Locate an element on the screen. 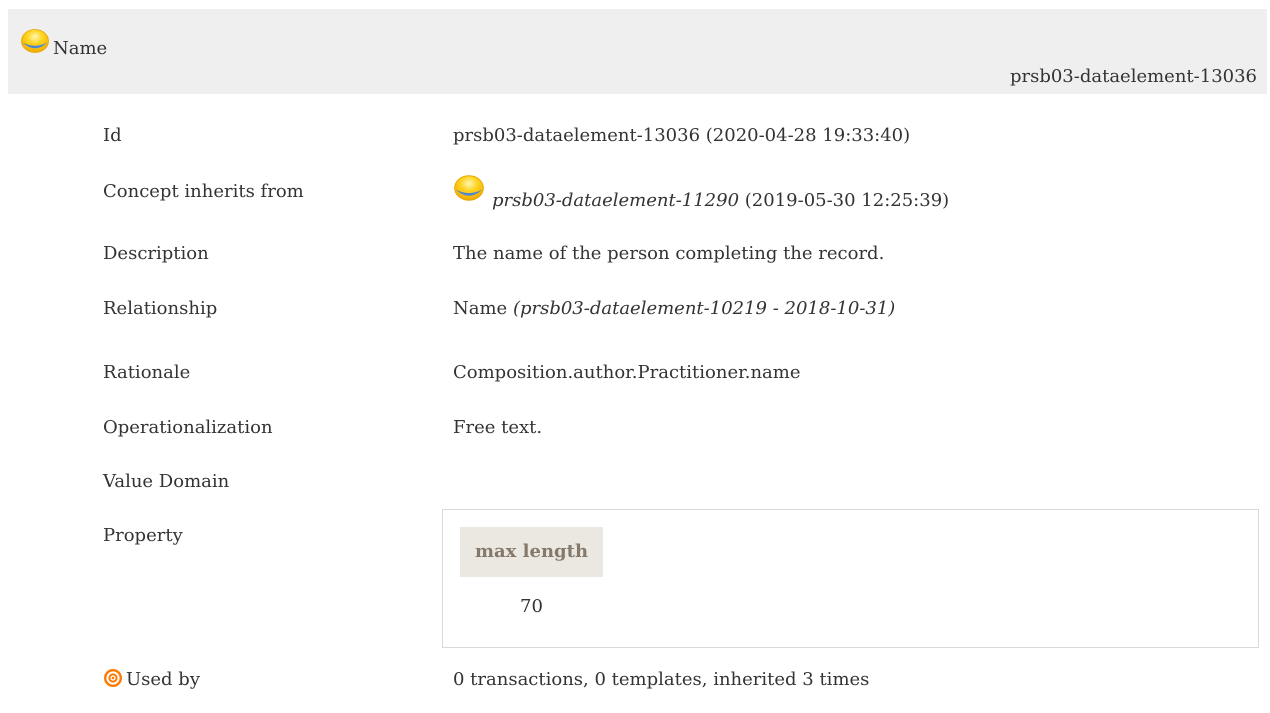 This screenshot has height=713, width=1270. relationship-label: Relationship is located at coordinates (160, 308).